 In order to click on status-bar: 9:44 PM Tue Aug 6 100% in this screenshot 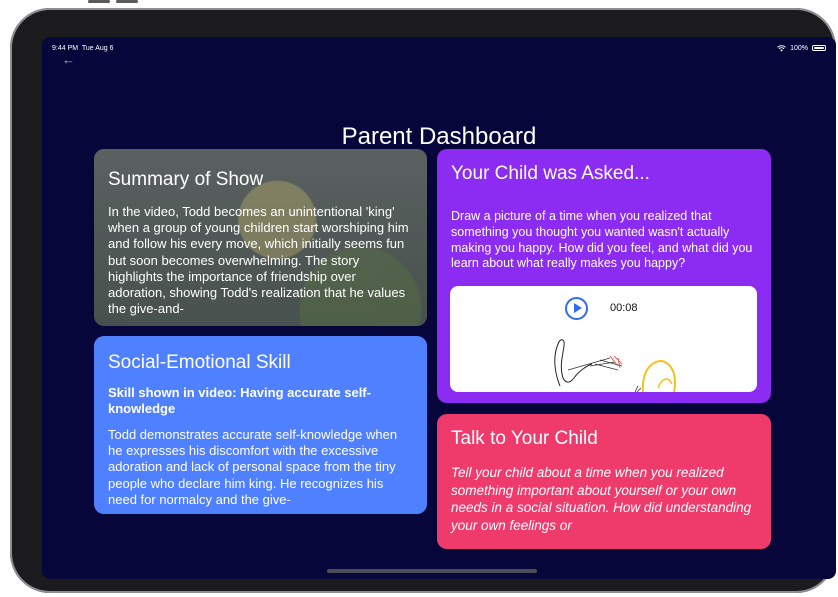, I will do `click(439, 48)`.